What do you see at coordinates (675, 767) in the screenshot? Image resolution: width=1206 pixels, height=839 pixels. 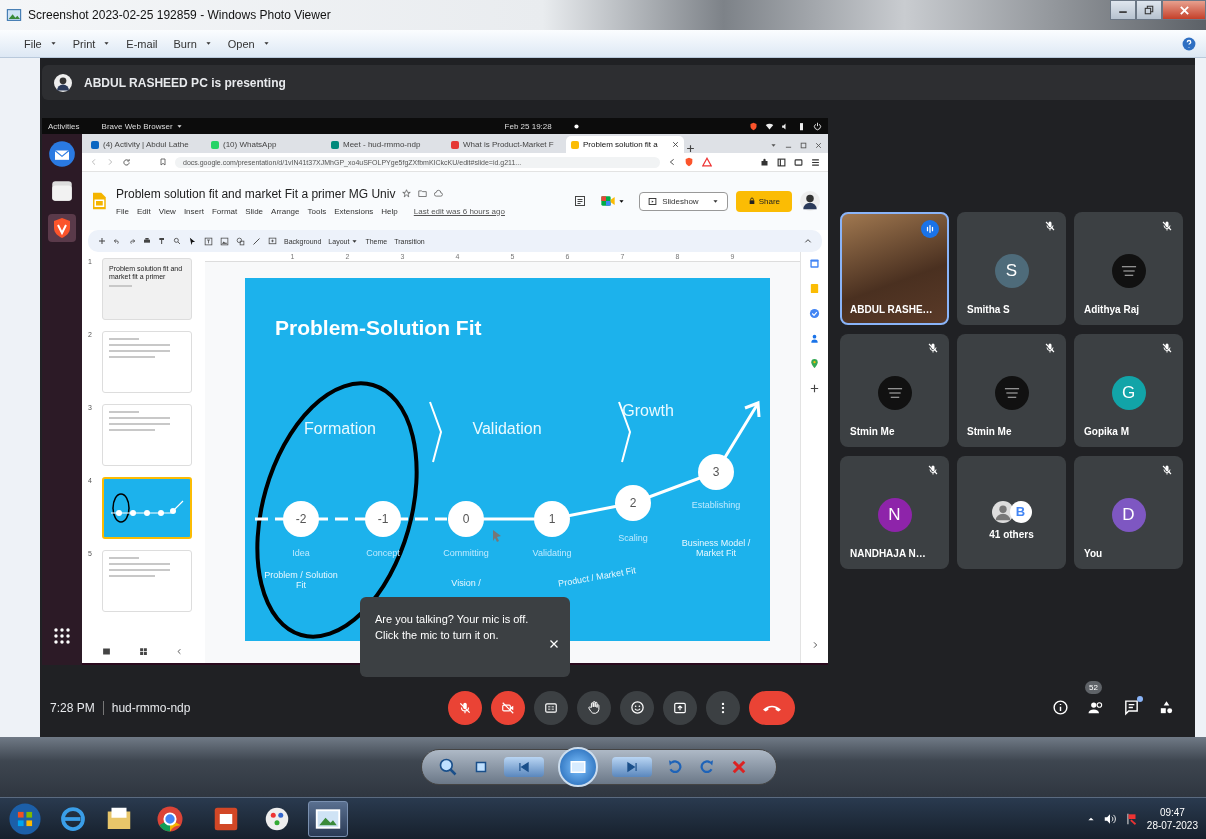 I see `rotate-left-icon` at bounding box center [675, 767].